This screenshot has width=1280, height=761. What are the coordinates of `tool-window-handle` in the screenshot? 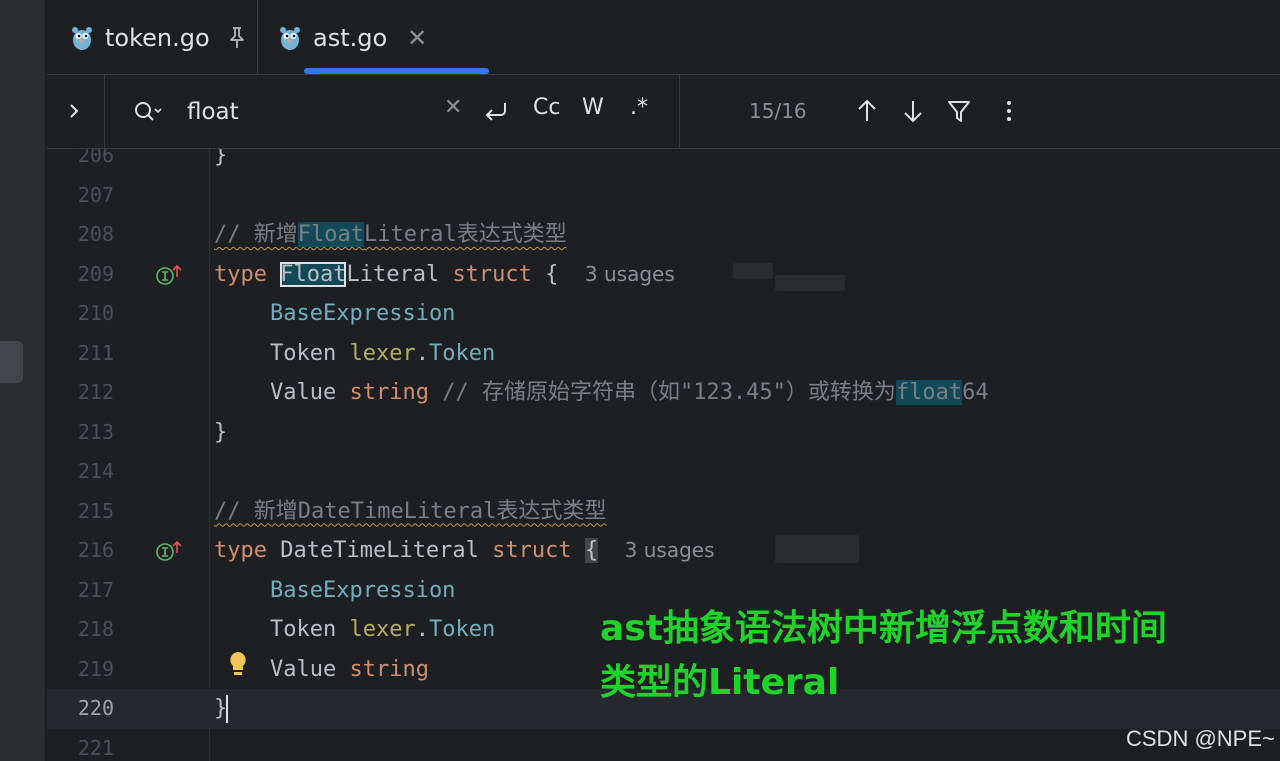 It's located at (11, 362).